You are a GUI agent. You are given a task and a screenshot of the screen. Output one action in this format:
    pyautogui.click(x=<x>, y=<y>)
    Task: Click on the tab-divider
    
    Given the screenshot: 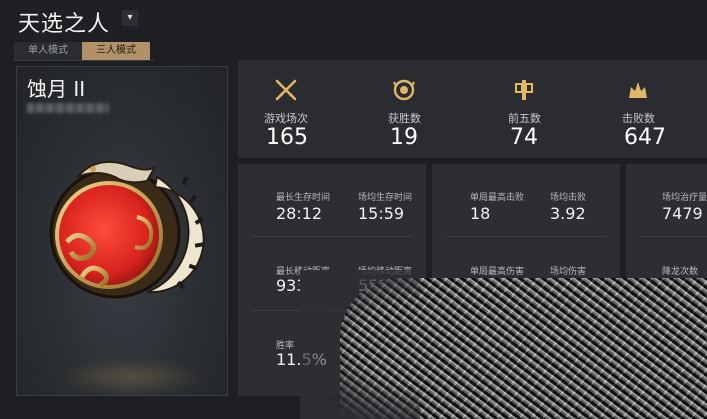 What is the action you would take?
    pyautogui.click(x=84, y=60)
    